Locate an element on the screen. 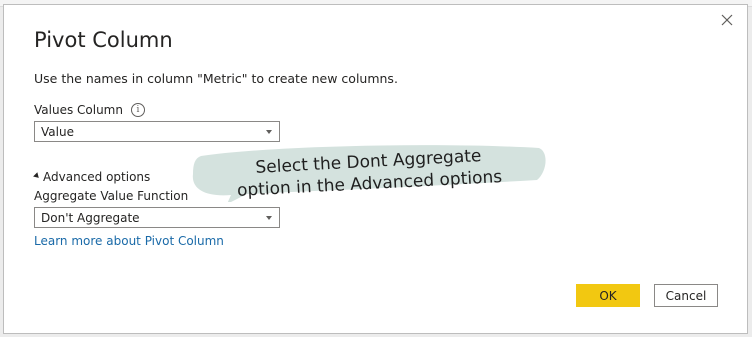 The width and height of the screenshot is (752, 337). advanced-options-label: Advanced options is located at coordinates (97, 177).